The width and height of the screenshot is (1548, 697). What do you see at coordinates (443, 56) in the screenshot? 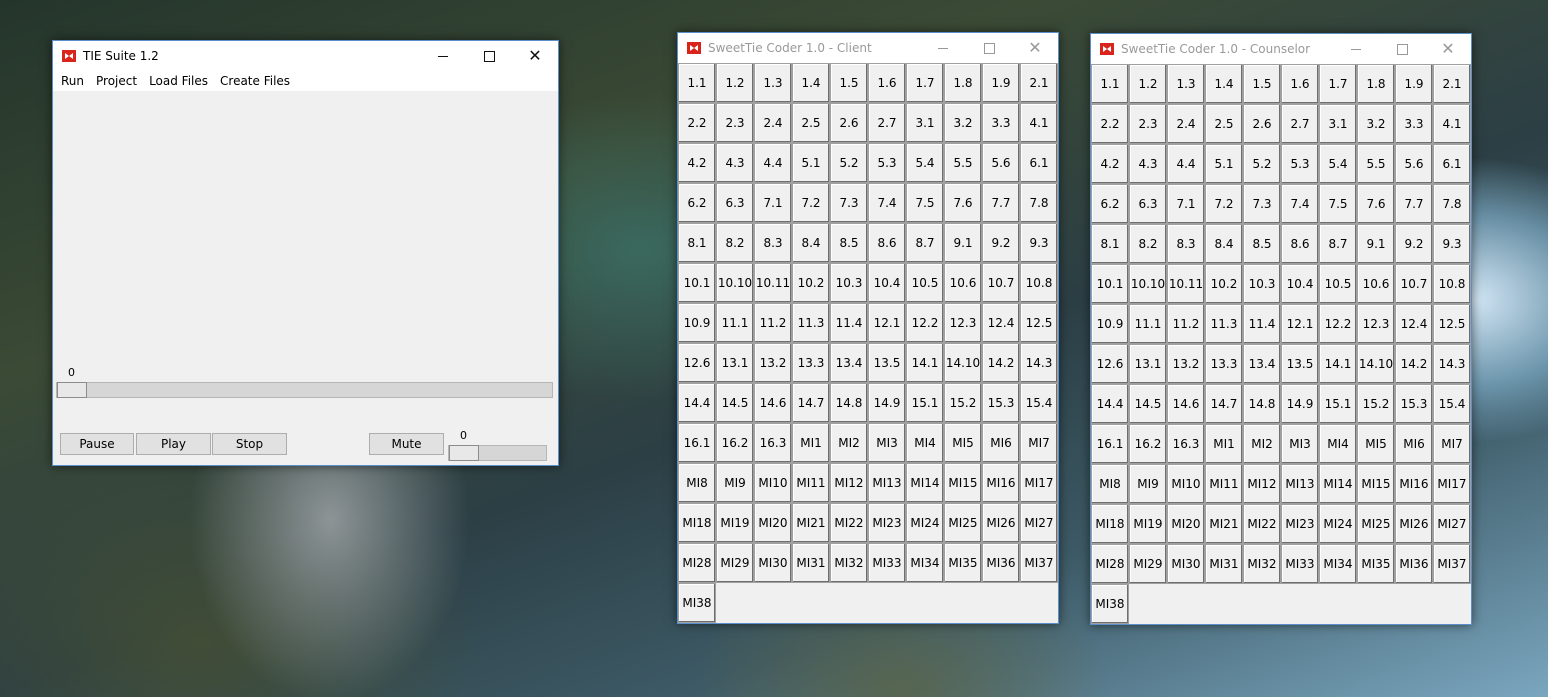
I see `minimize-button` at bounding box center [443, 56].